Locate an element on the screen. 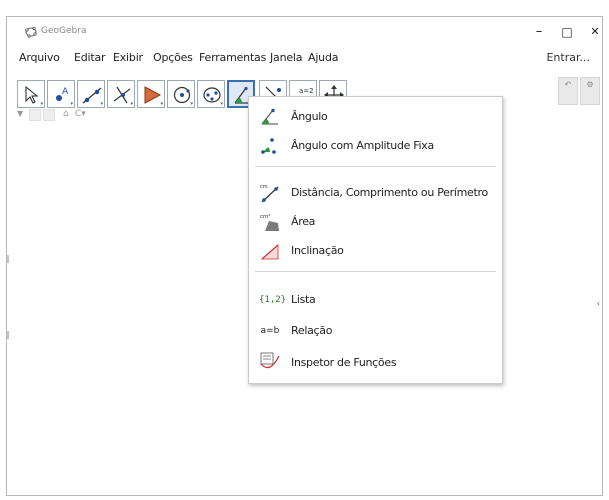 The image size is (609, 500). minimize-button: – is located at coordinates (539, 32).